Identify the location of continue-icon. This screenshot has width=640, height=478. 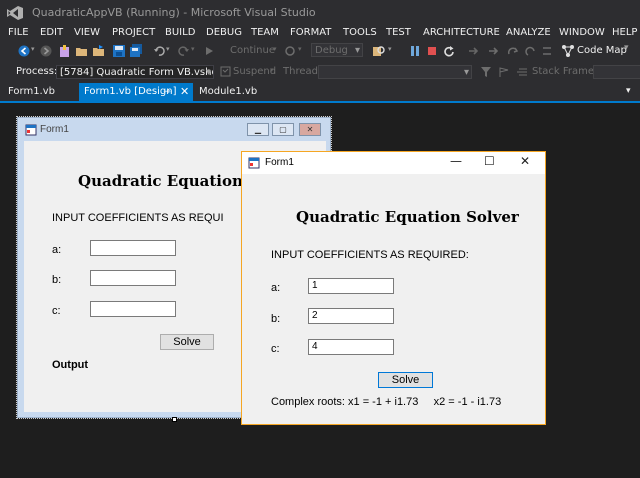
(209, 51).